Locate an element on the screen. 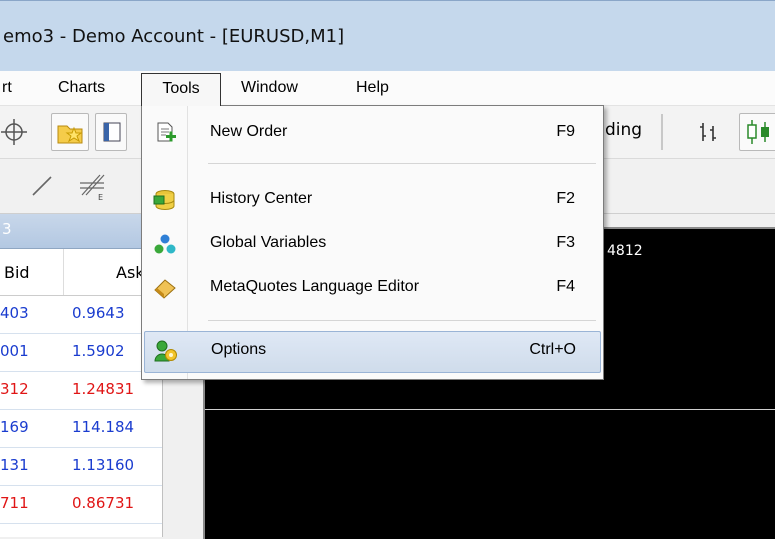  menu-item-shortcut: F2 is located at coordinates (565, 198).